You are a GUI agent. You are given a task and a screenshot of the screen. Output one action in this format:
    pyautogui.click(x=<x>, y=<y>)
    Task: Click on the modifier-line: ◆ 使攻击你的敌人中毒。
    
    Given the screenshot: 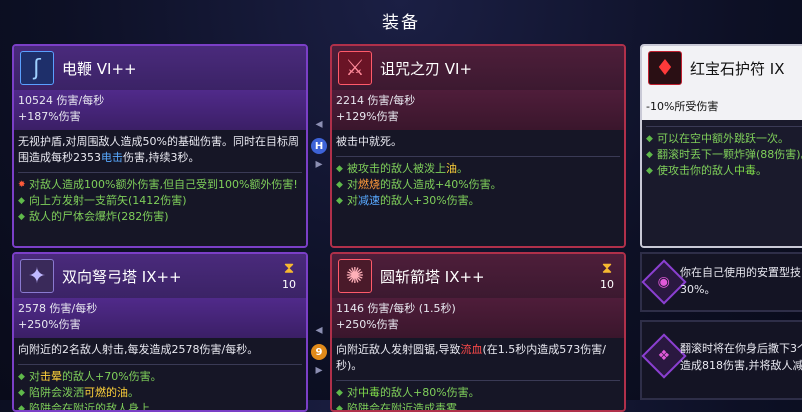 What is the action you would take?
    pyautogui.click(x=706, y=170)
    